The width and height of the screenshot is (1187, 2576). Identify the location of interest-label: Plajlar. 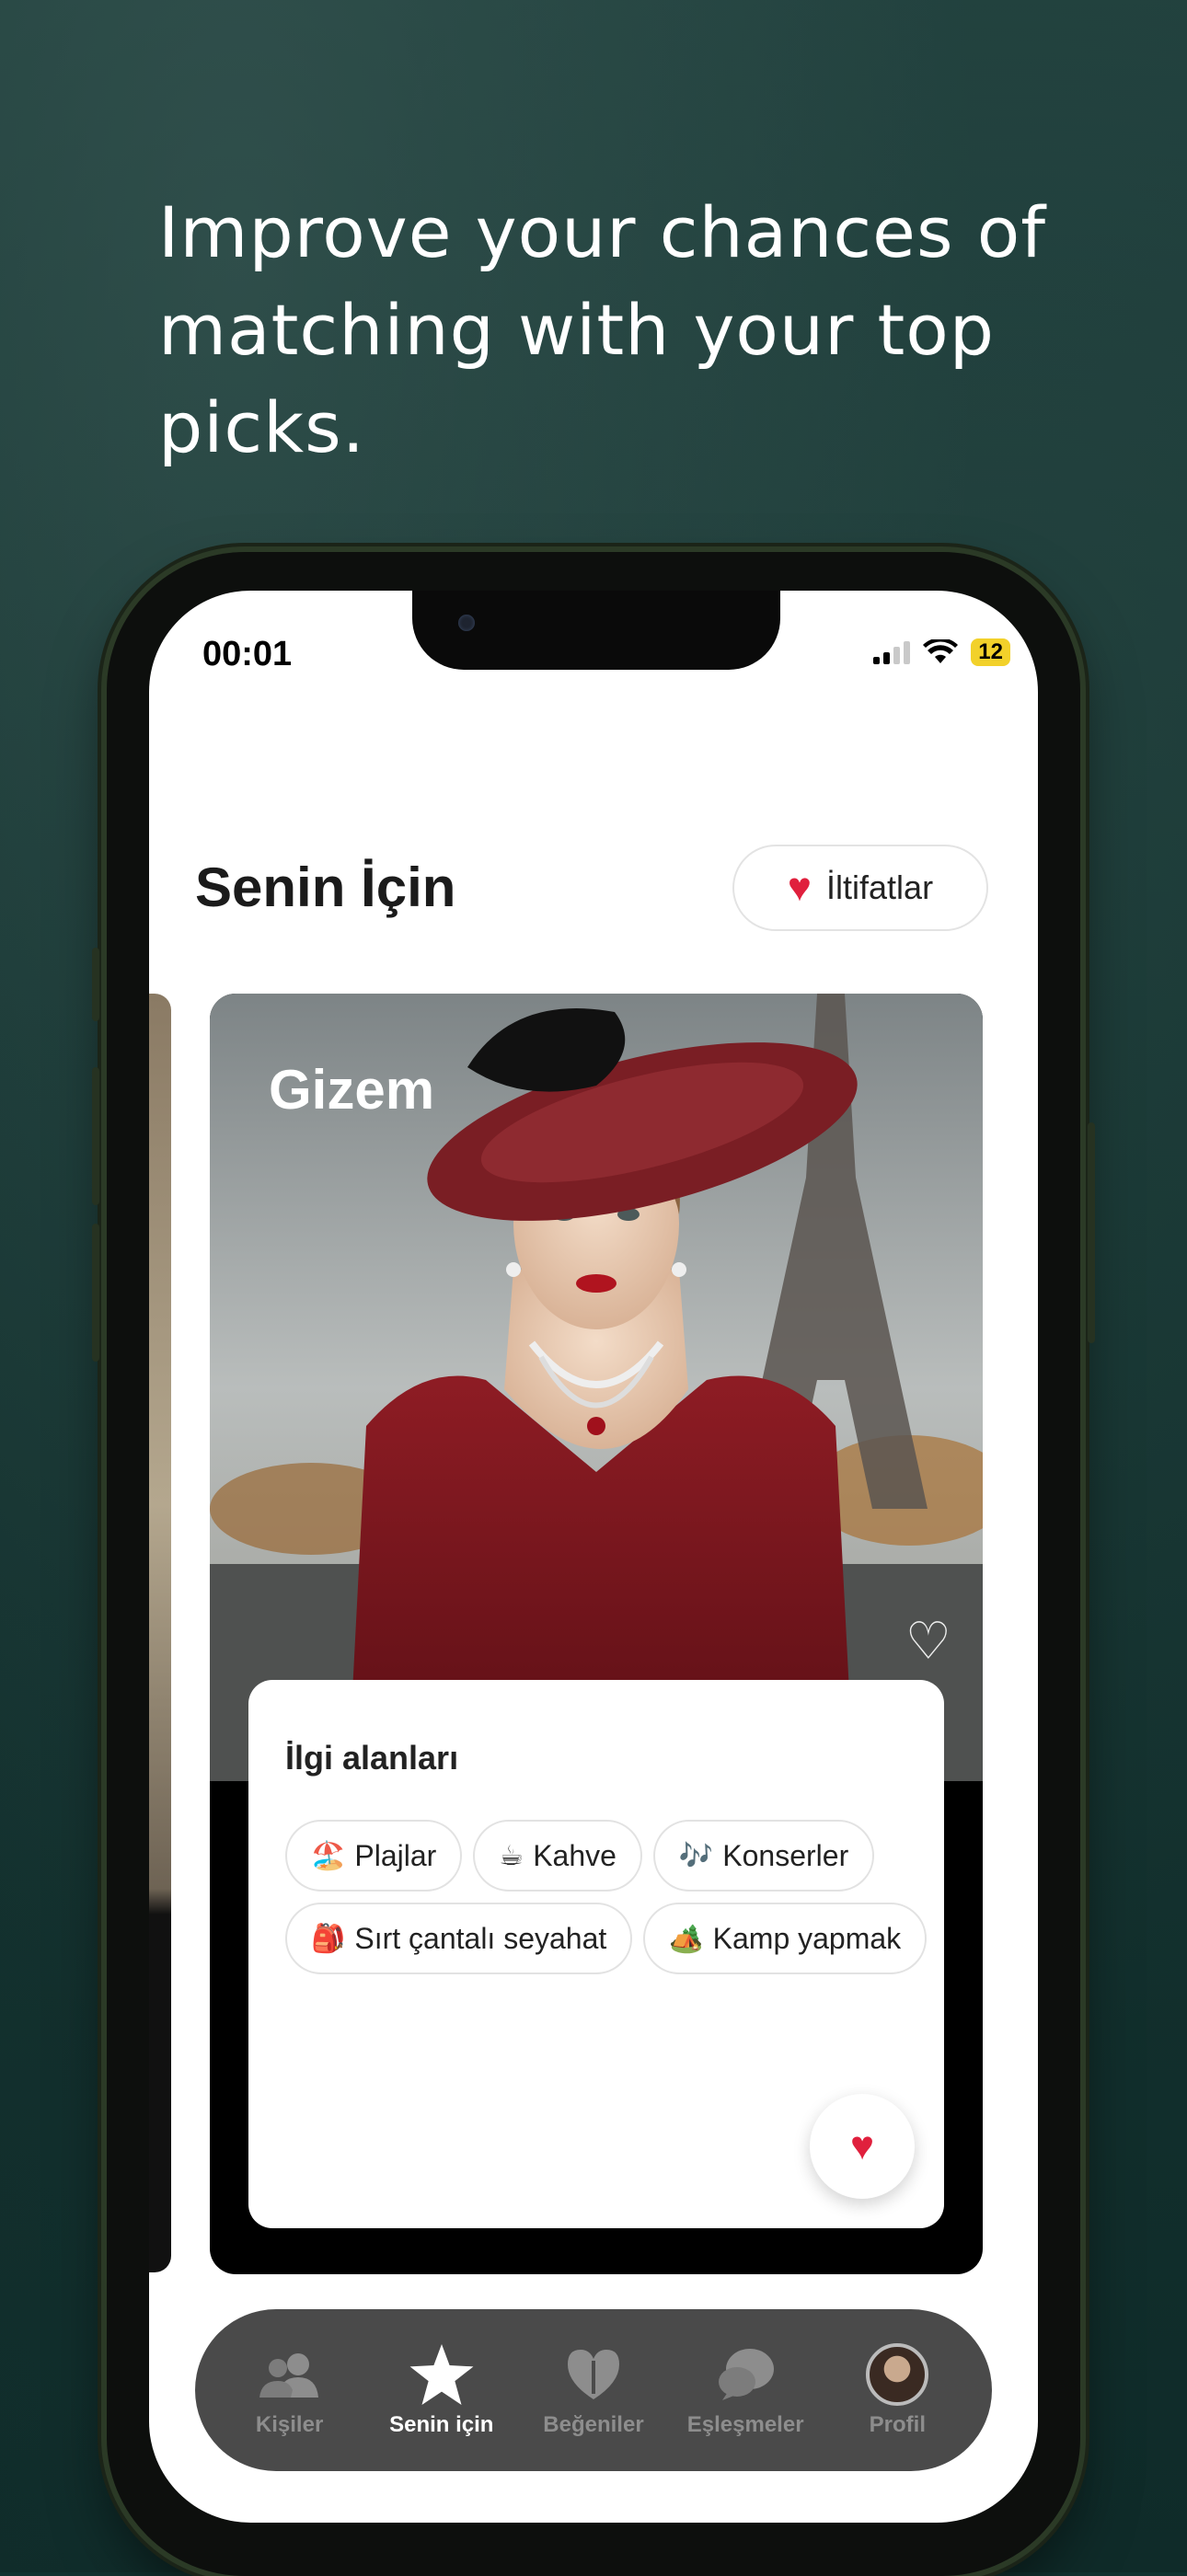
(395, 1855).